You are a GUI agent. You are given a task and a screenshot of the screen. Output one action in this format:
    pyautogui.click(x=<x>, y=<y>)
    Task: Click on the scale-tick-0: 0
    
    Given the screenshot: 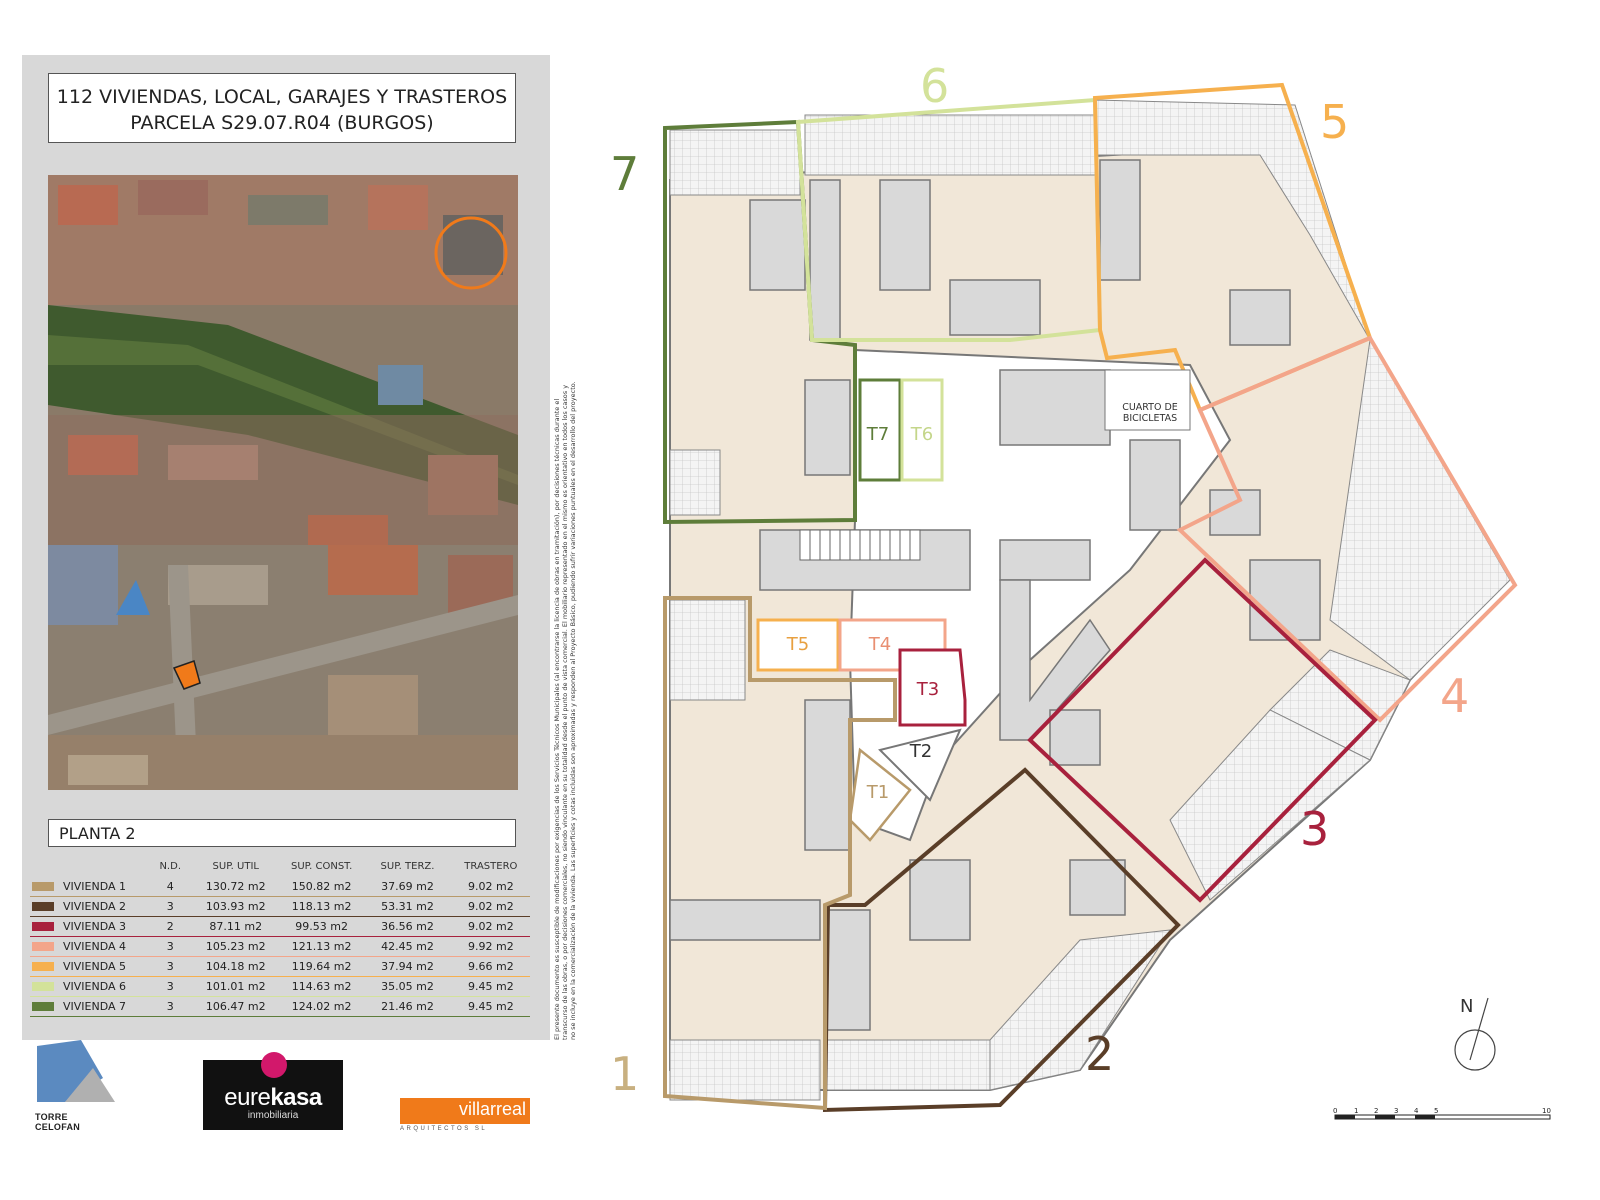 What is the action you would take?
    pyautogui.click(x=1335, y=1111)
    